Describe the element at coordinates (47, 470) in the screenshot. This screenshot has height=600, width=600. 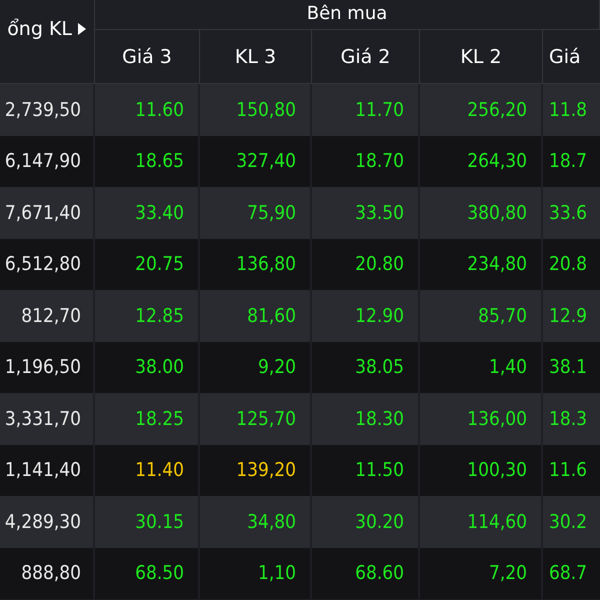
I see `table-cell: 1,141,40` at that location.